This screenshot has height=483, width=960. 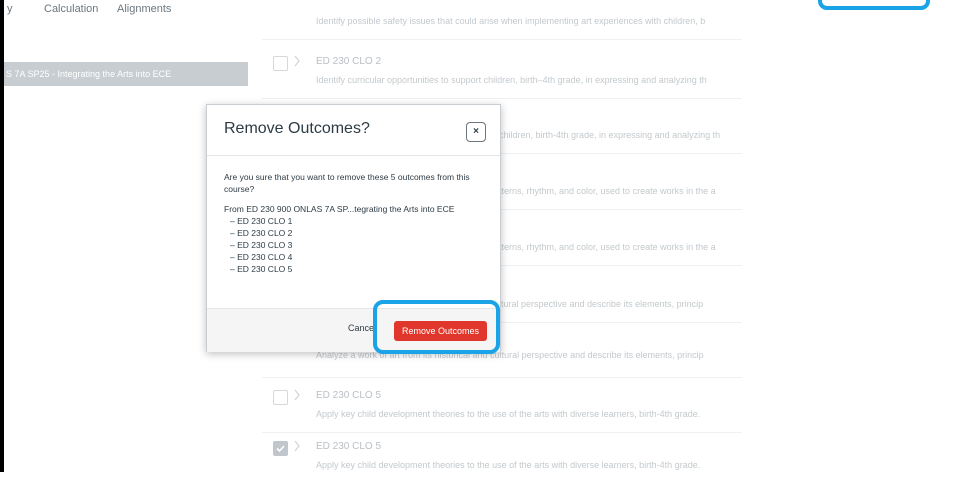 I want to click on list-item: – ED 230 CLO 1, so click(x=261, y=221).